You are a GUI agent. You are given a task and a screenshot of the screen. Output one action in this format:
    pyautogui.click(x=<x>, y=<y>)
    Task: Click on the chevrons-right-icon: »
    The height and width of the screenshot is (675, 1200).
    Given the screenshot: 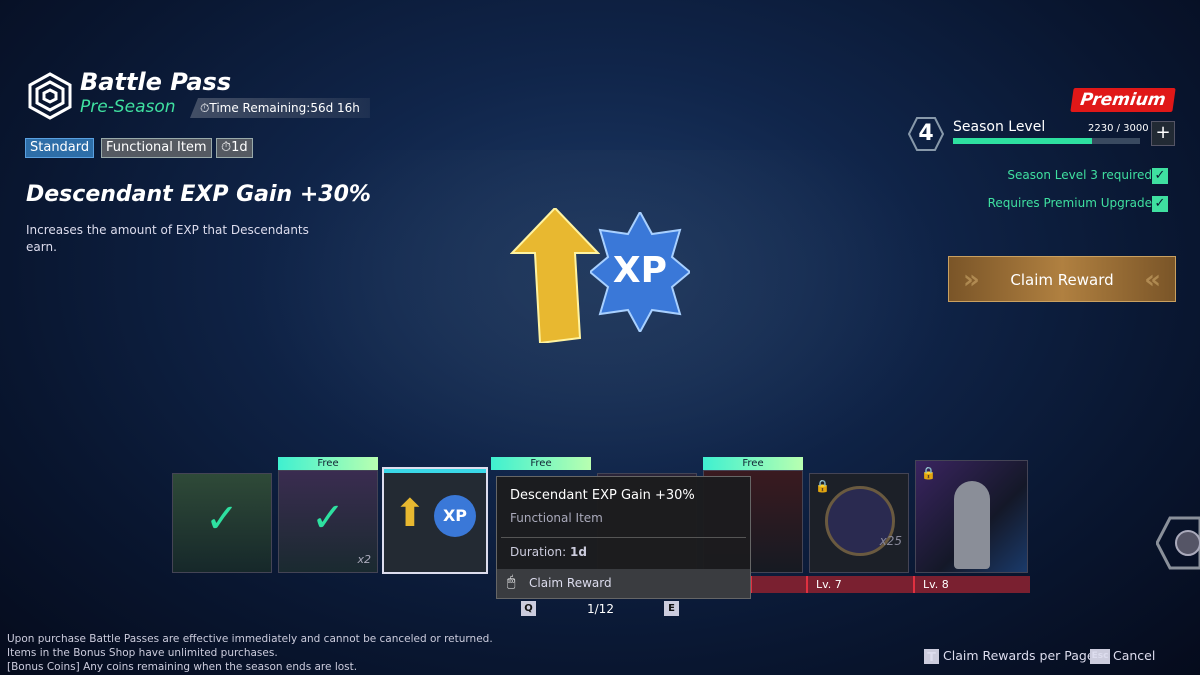 What is the action you would take?
    pyautogui.click(x=971, y=280)
    